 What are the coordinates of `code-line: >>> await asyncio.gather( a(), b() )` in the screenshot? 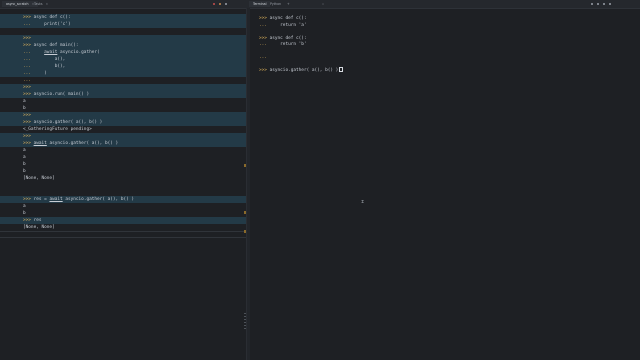 It's located at (123, 143).